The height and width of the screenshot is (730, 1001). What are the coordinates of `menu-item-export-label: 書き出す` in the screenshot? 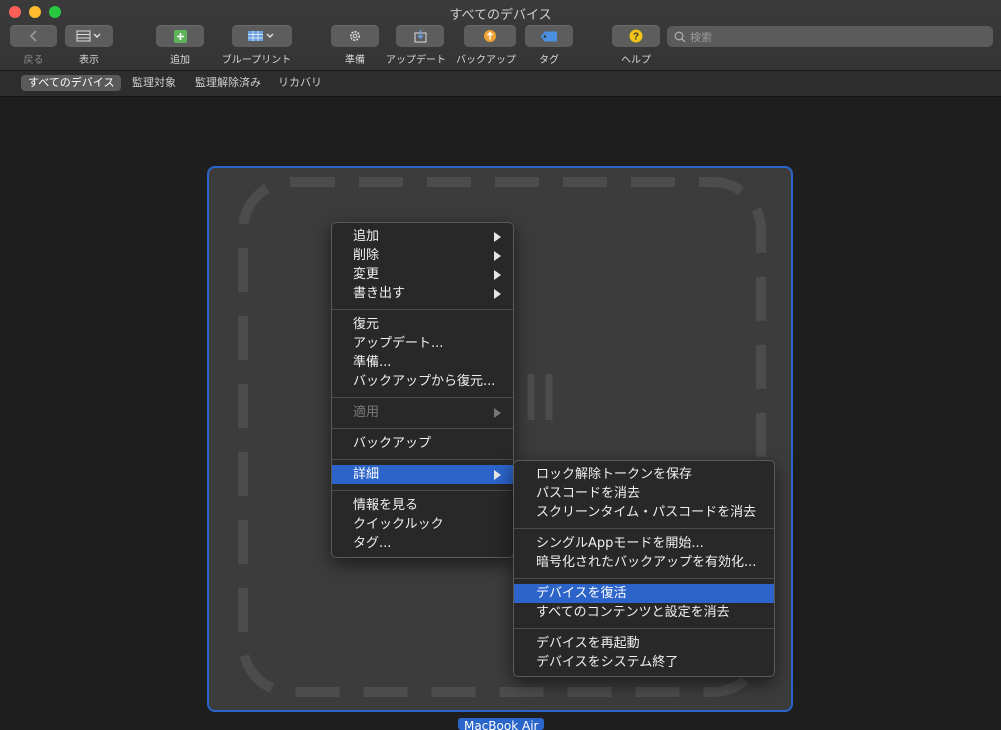 It's located at (379, 293).